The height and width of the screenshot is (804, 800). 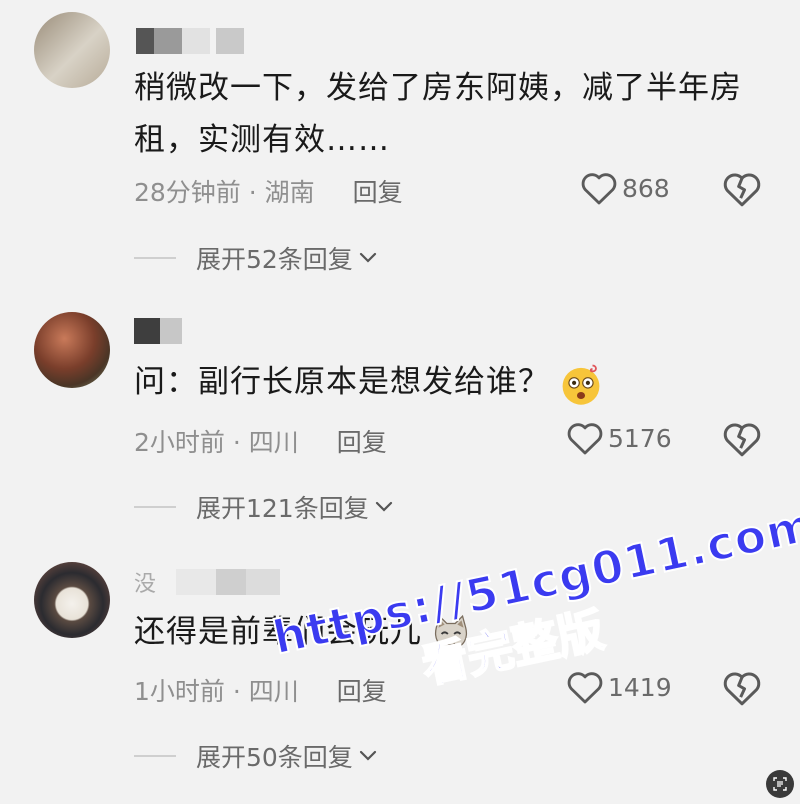 What do you see at coordinates (216, 691) in the screenshot?
I see `time-location: 1小时前 · 四川` at bounding box center [216, 691].